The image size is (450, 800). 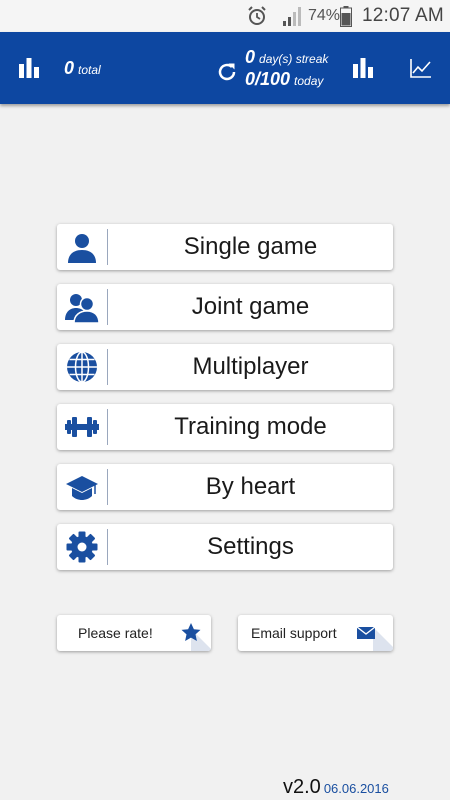 I want to click on email-support-button: Email support, so click(x=315, y=633).